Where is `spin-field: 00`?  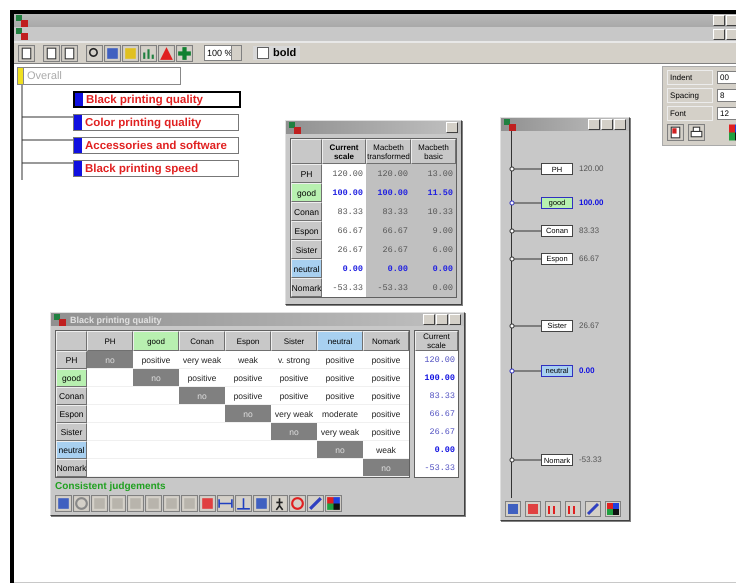 spin-field: 00 is located at coordinates (726, 77).